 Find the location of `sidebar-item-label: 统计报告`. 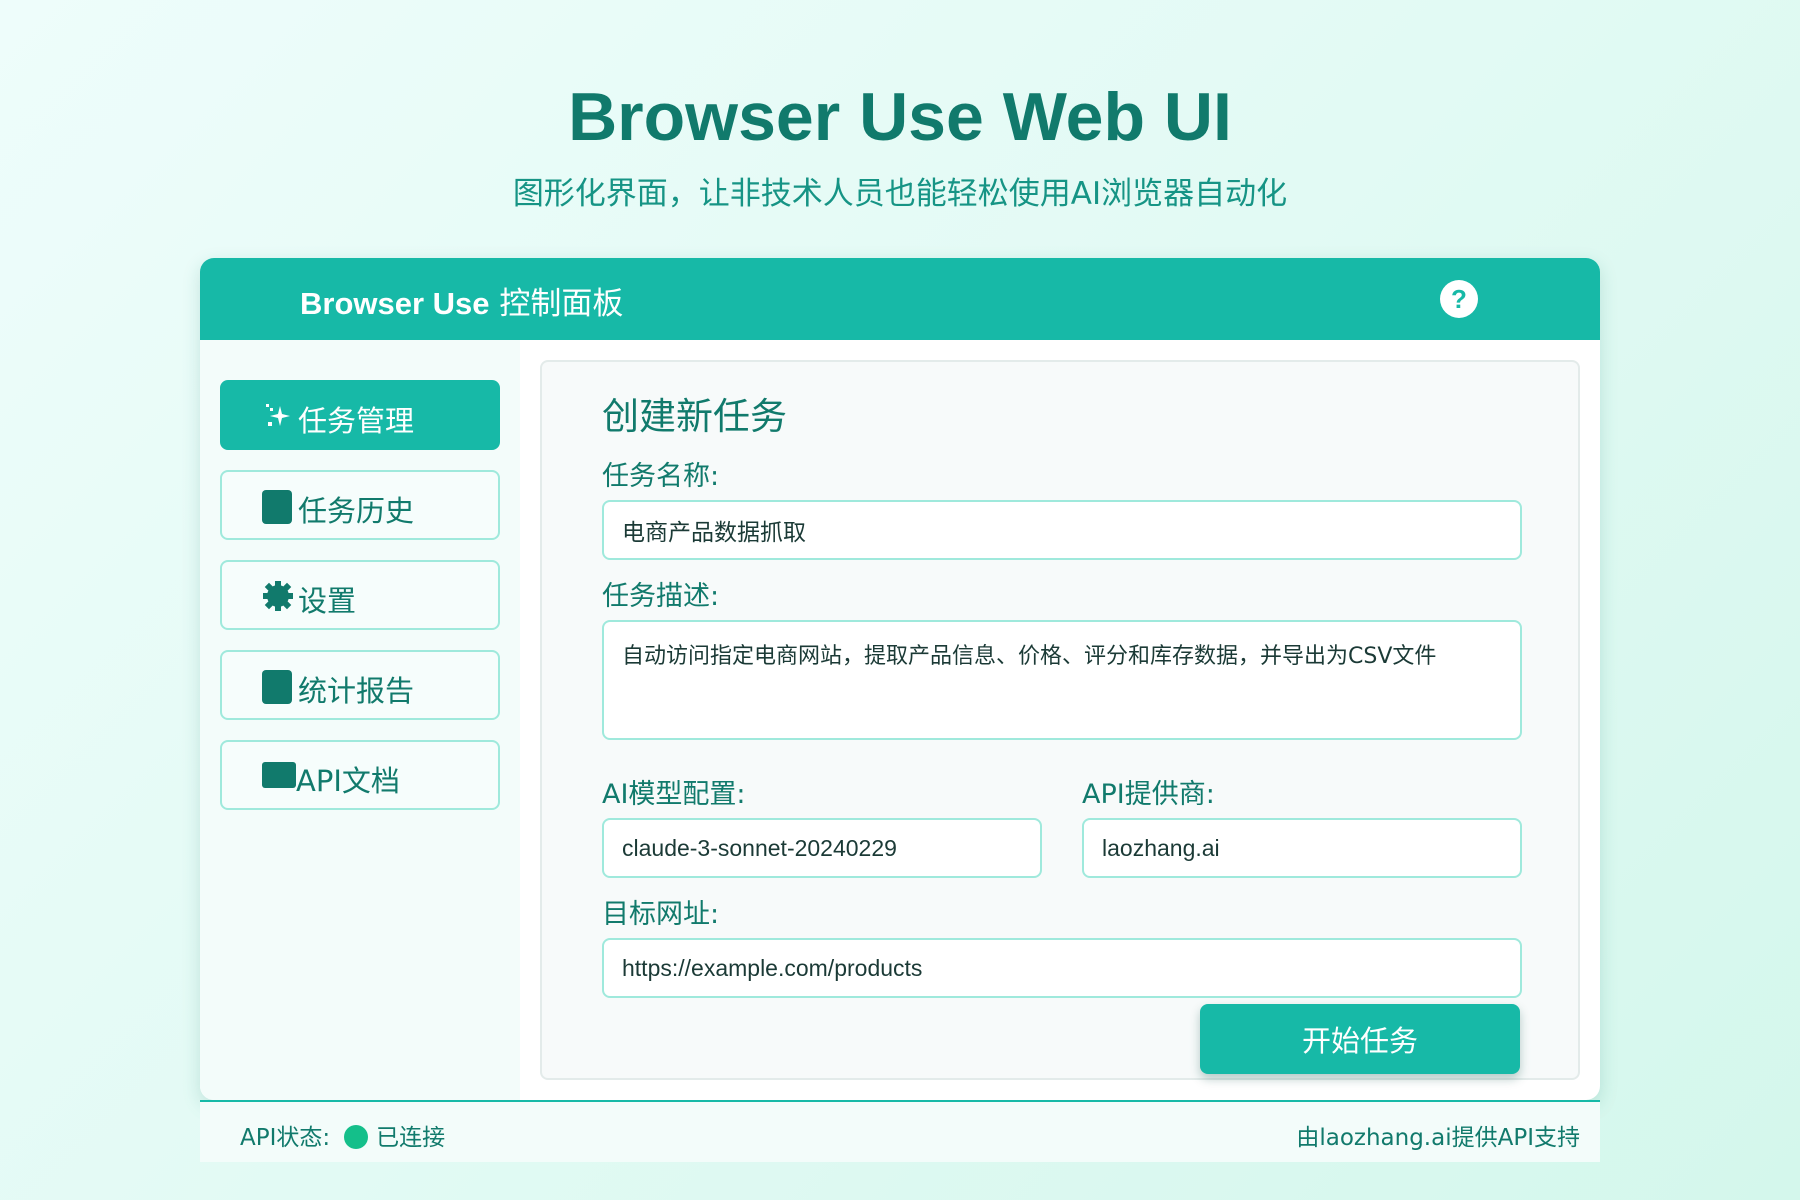

sidebar-item-label: 统计报告 is located at coordinates (356, 691).